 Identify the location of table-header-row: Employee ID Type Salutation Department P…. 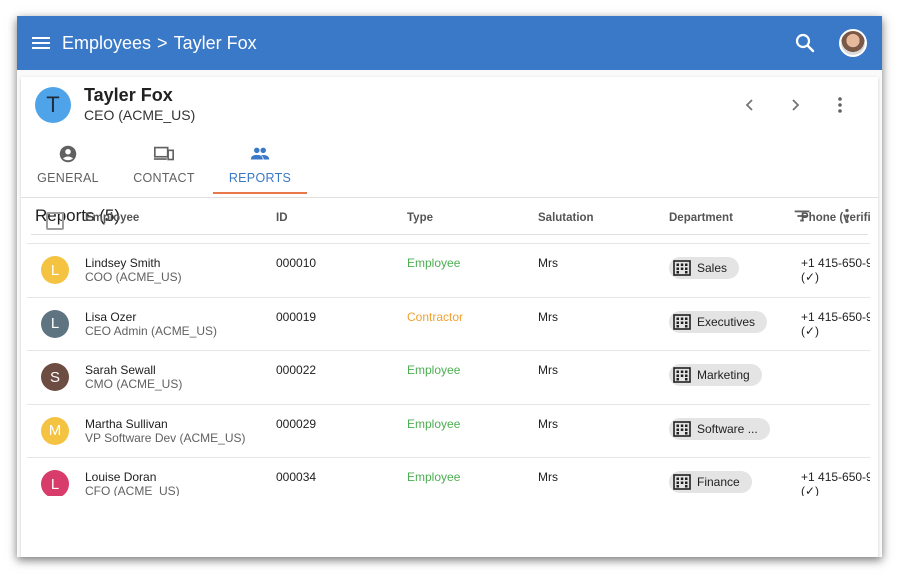
(448, 215).